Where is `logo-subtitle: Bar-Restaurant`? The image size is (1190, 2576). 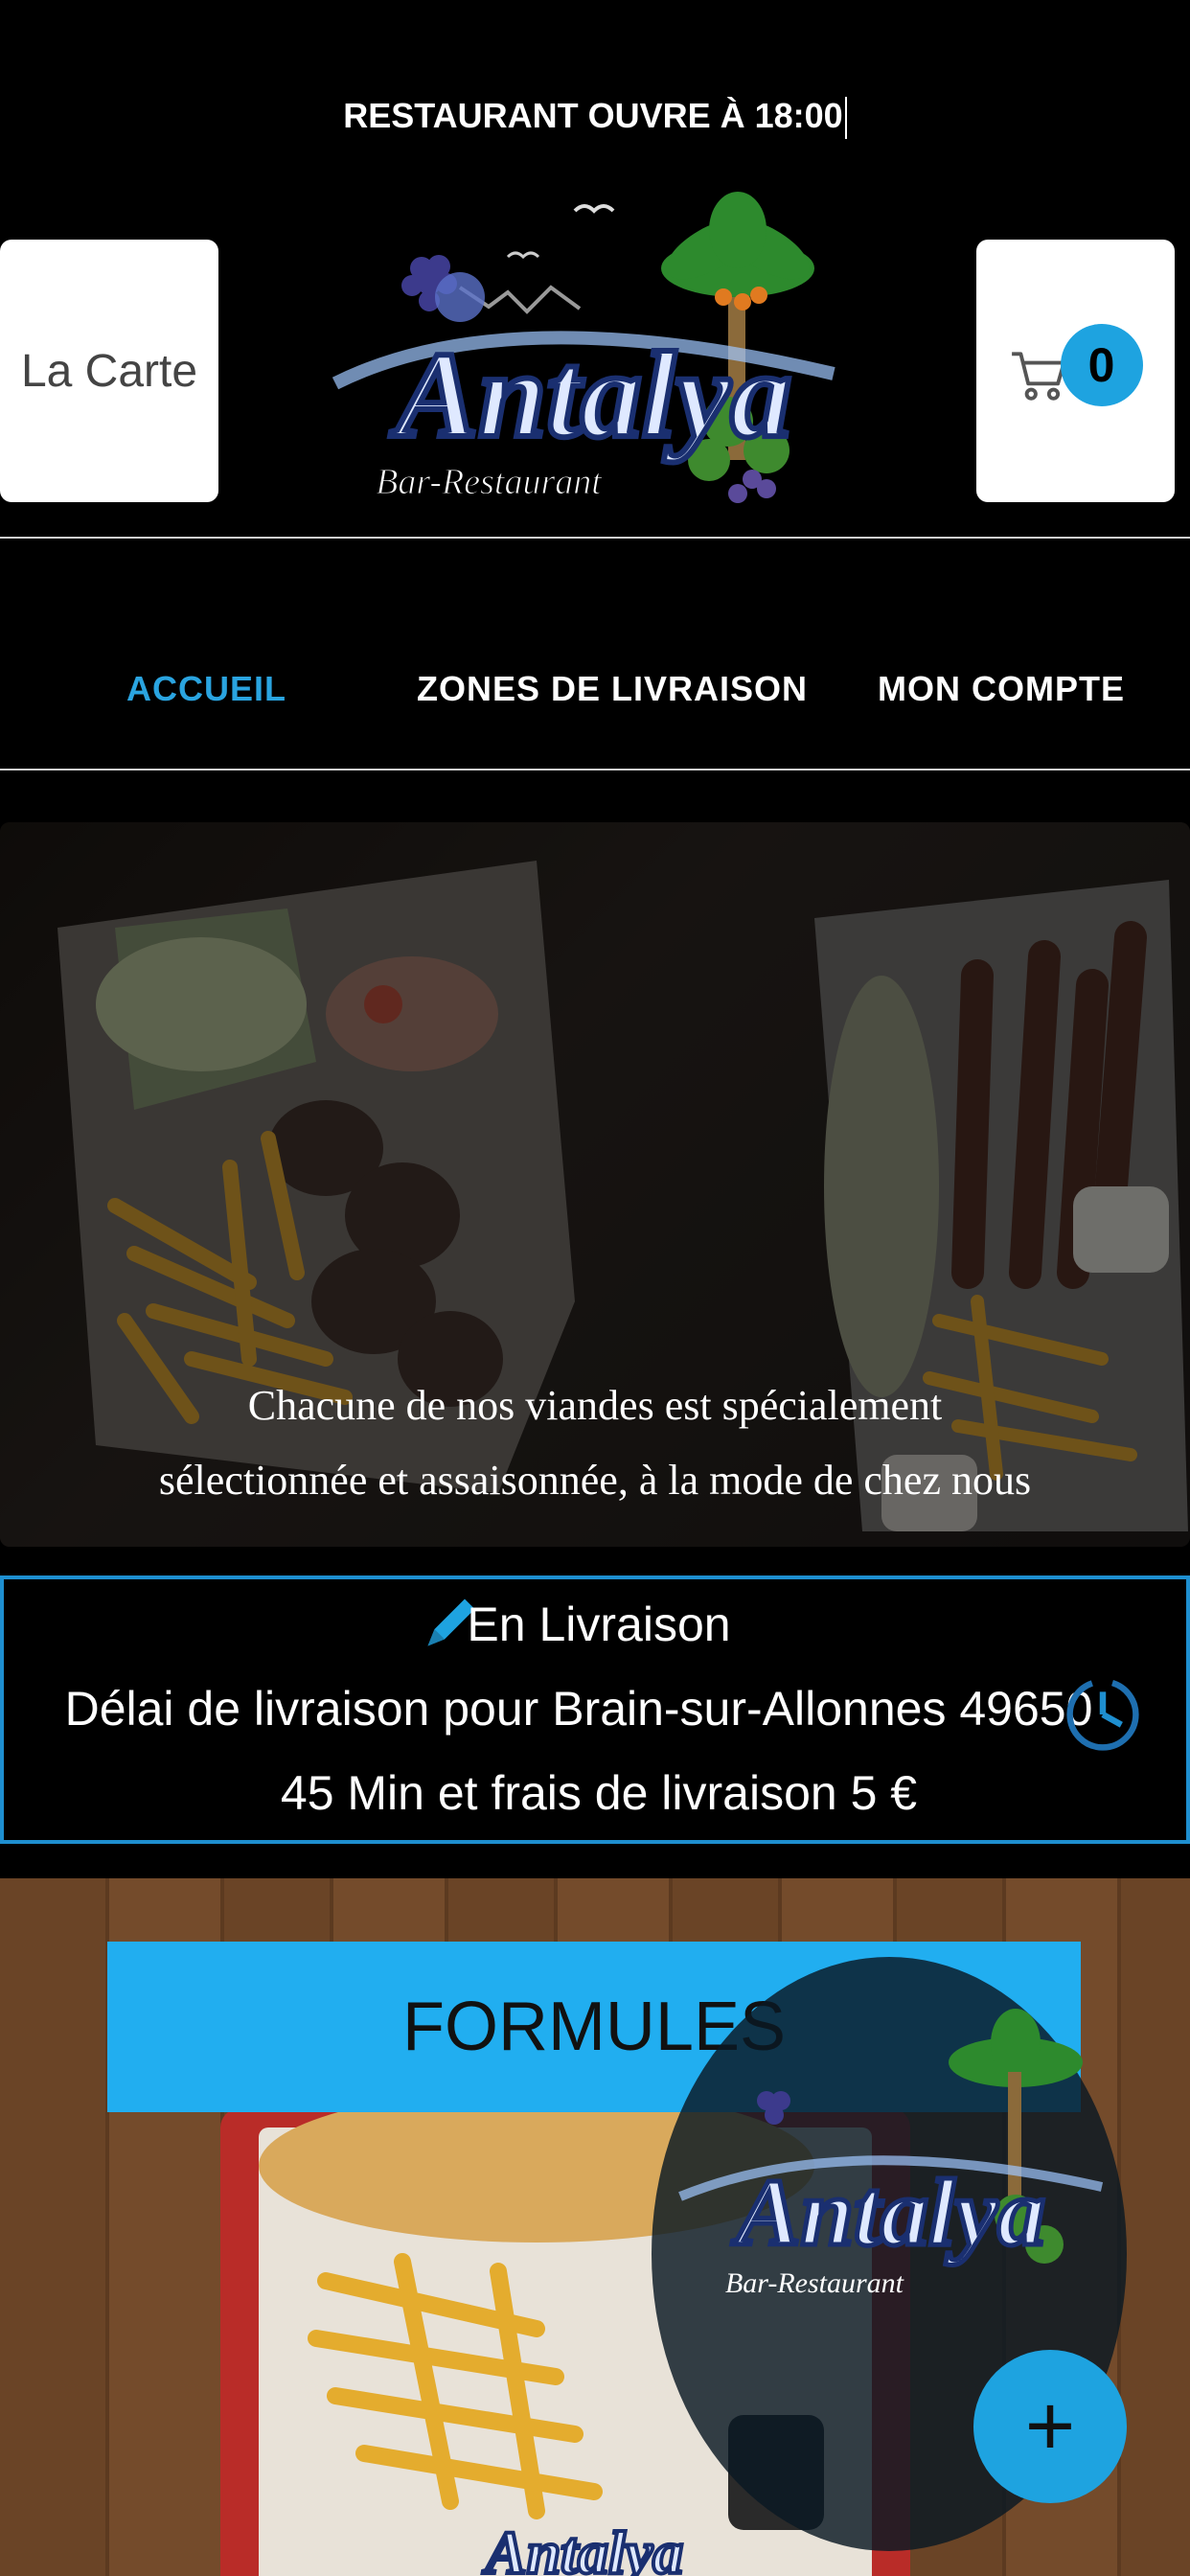 logo-subtitle: Bar-Restaurant is located at coordinates (490, 482).